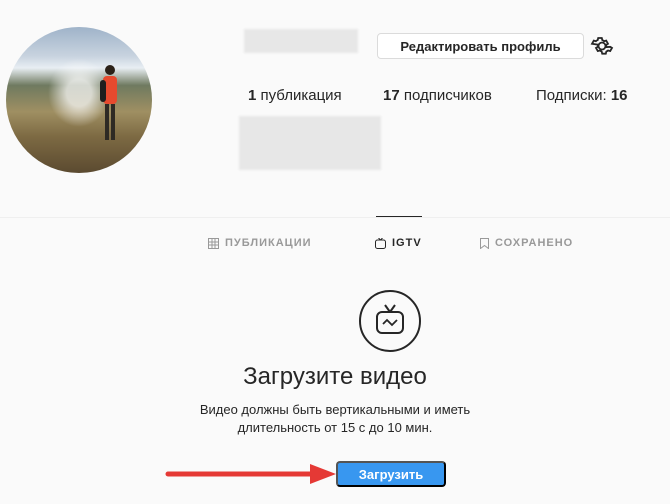  I want to click on gear-icon, so click(602, 46).